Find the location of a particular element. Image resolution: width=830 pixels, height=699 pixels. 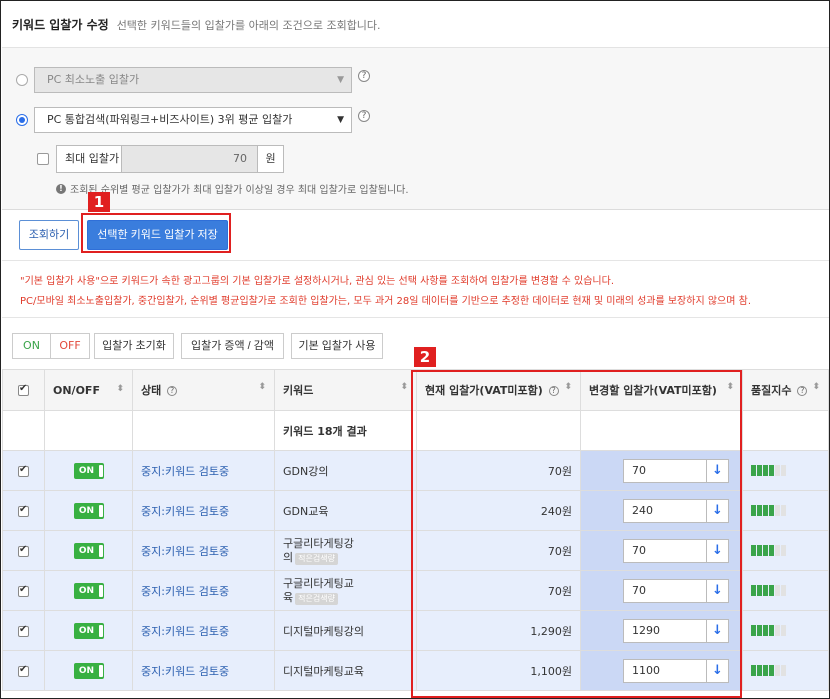

max-bid-checkbox is located at coordinates (43, 159).